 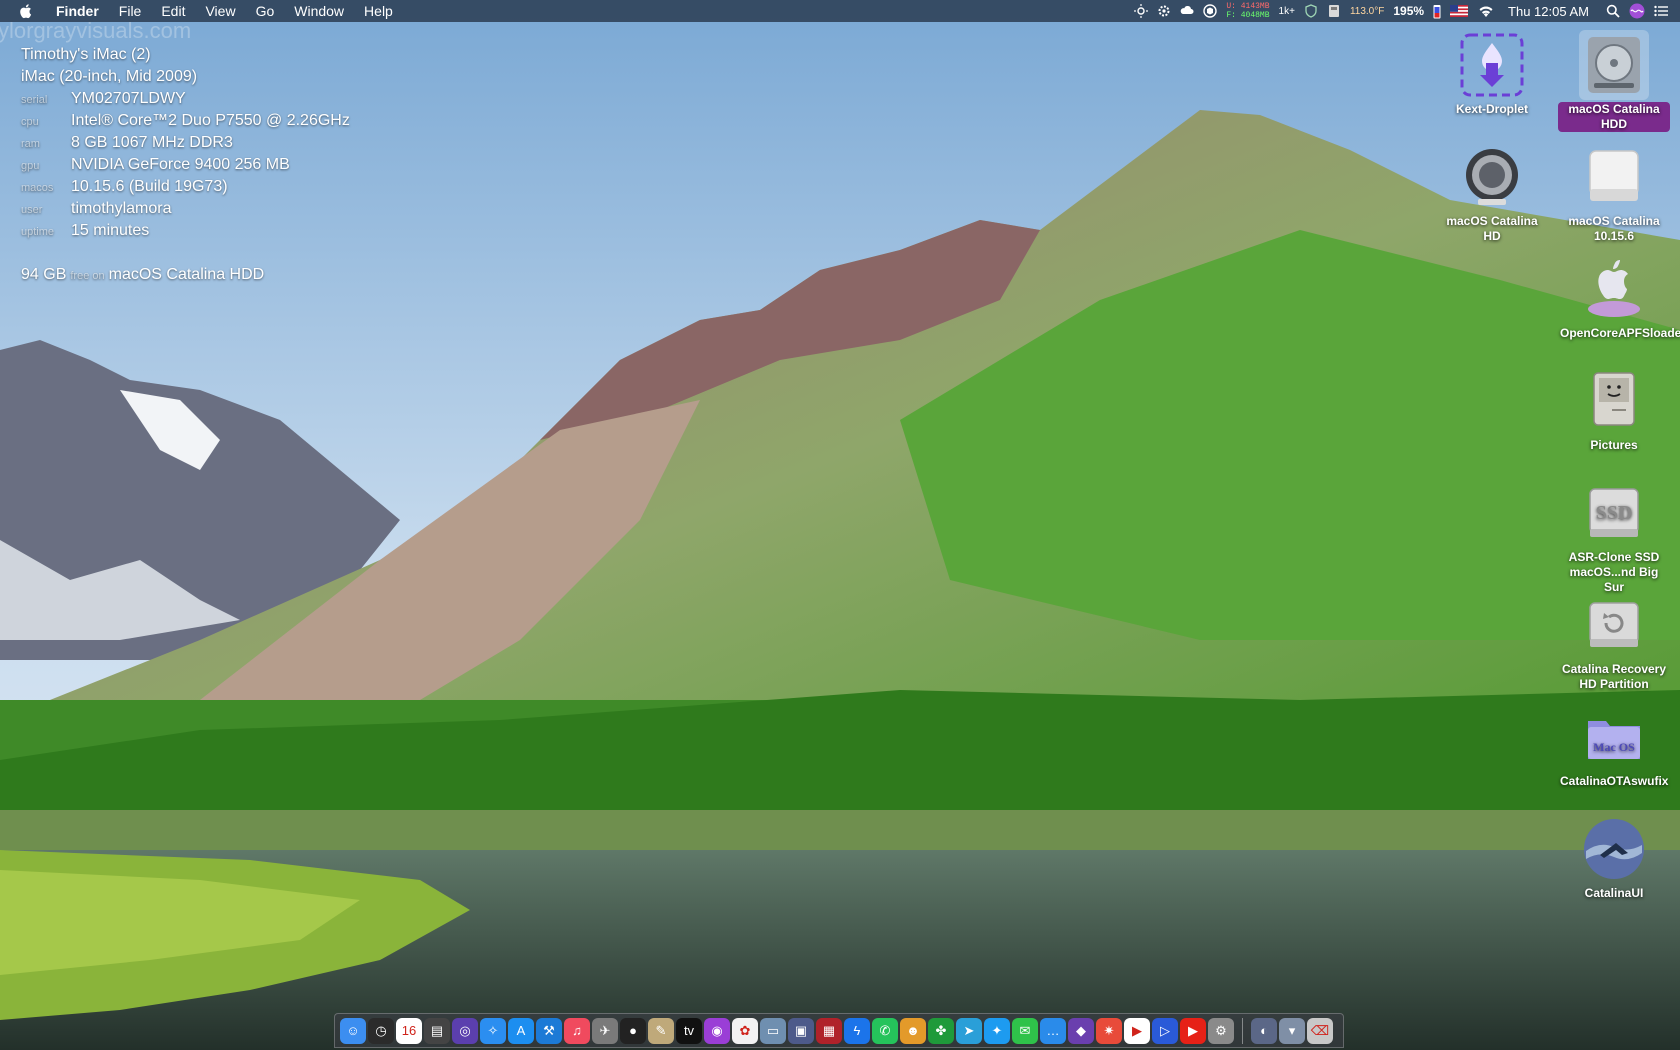 What do you see at coordinates (549, 1030) in the screenshot?
I see `xcode-icon: ⚒` at bounding box center [549, 1030].